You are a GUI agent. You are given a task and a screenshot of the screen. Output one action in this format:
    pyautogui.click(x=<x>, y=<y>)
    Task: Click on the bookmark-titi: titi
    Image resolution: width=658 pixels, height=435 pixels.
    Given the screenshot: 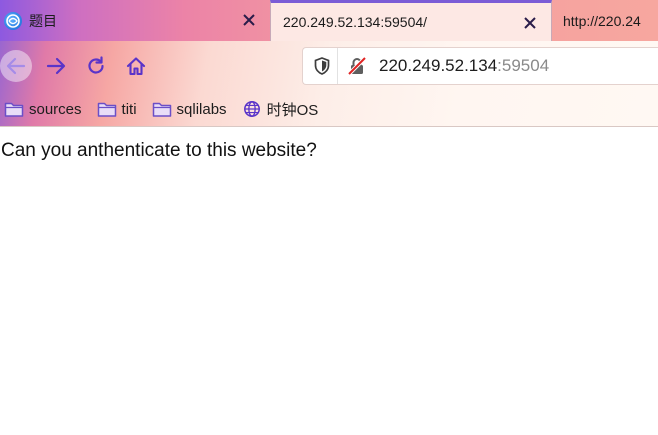 What is the action you would take?
    pyautogui.click(x=117, y=109)
    